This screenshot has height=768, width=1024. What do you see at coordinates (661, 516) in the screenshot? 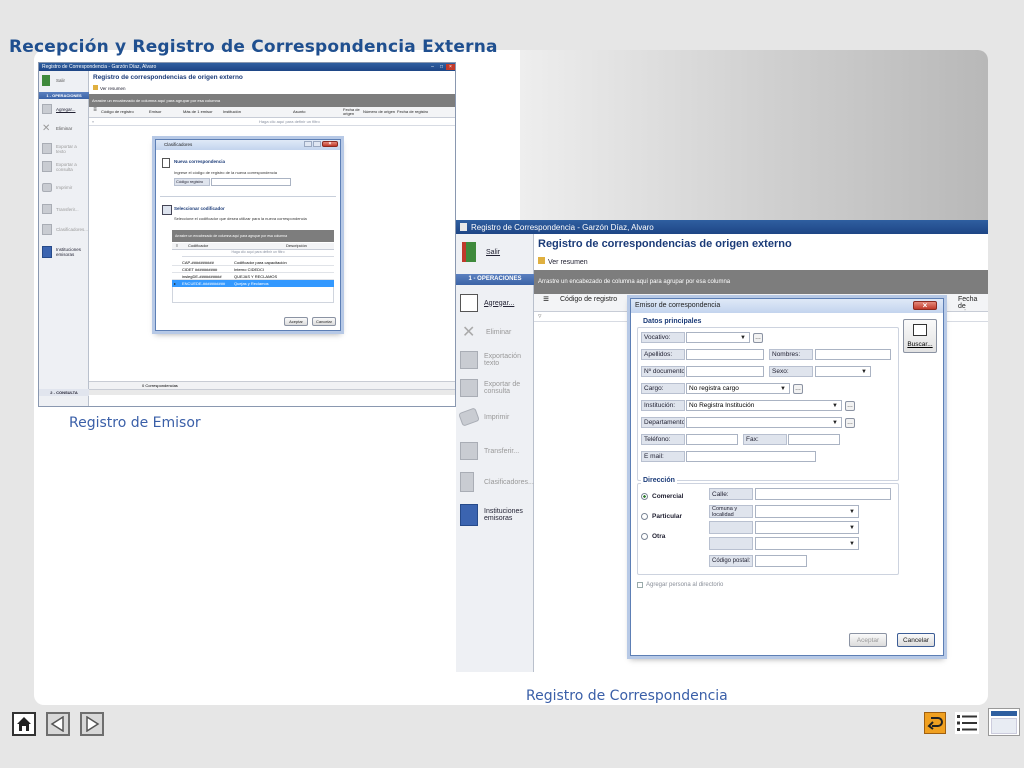
I see `radio-particular: Particular` at bounding box center [661, 516].